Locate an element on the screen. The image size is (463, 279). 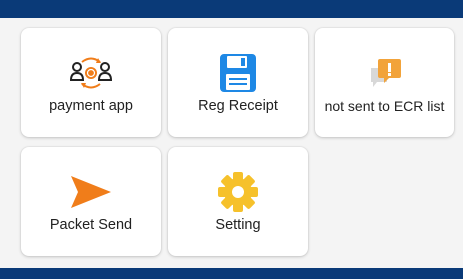
payment-app-button: payment app is located at coordinates (91, 82).